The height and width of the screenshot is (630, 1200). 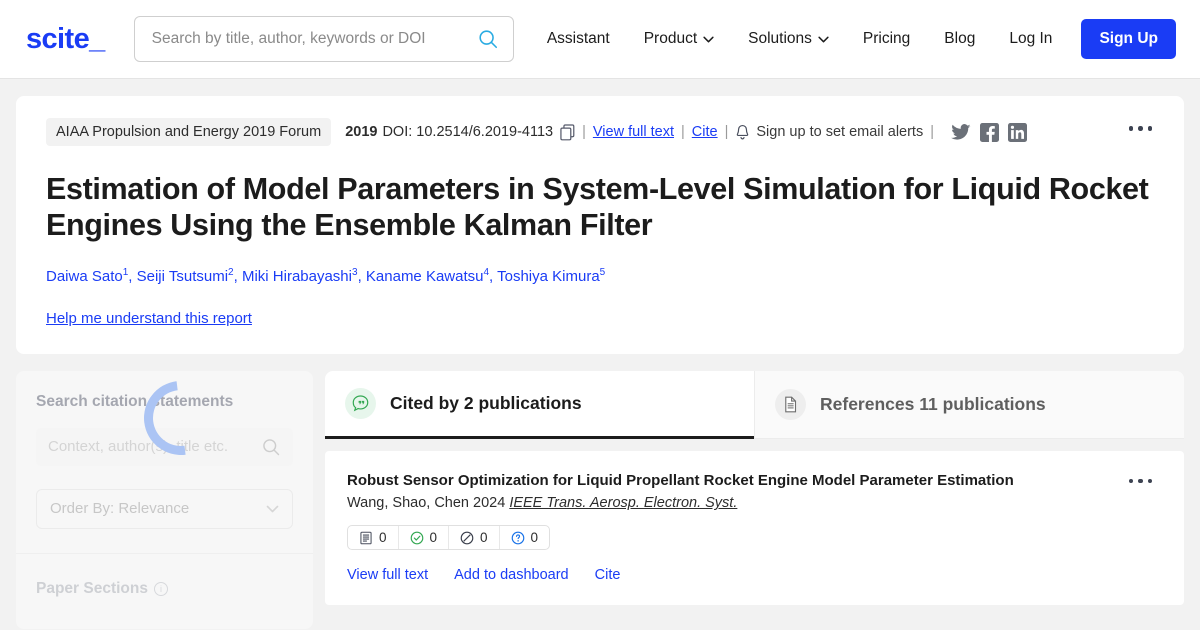 I want to click on facebook-icon, so click(x=989, y=132).